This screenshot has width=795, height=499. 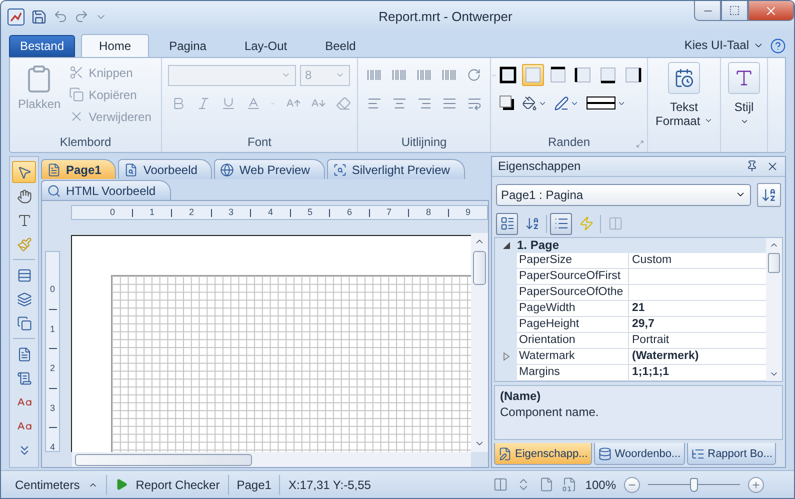 I want to click on property-value: Custom, so click(x=697, y=260).